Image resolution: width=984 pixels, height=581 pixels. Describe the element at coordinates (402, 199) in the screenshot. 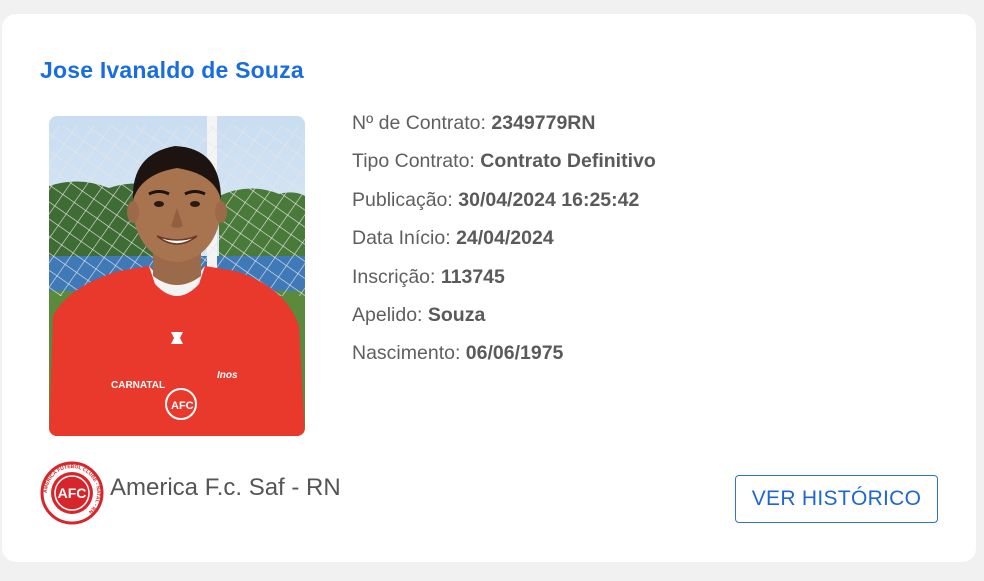

I see `detail-label: Publicação:` at that location.